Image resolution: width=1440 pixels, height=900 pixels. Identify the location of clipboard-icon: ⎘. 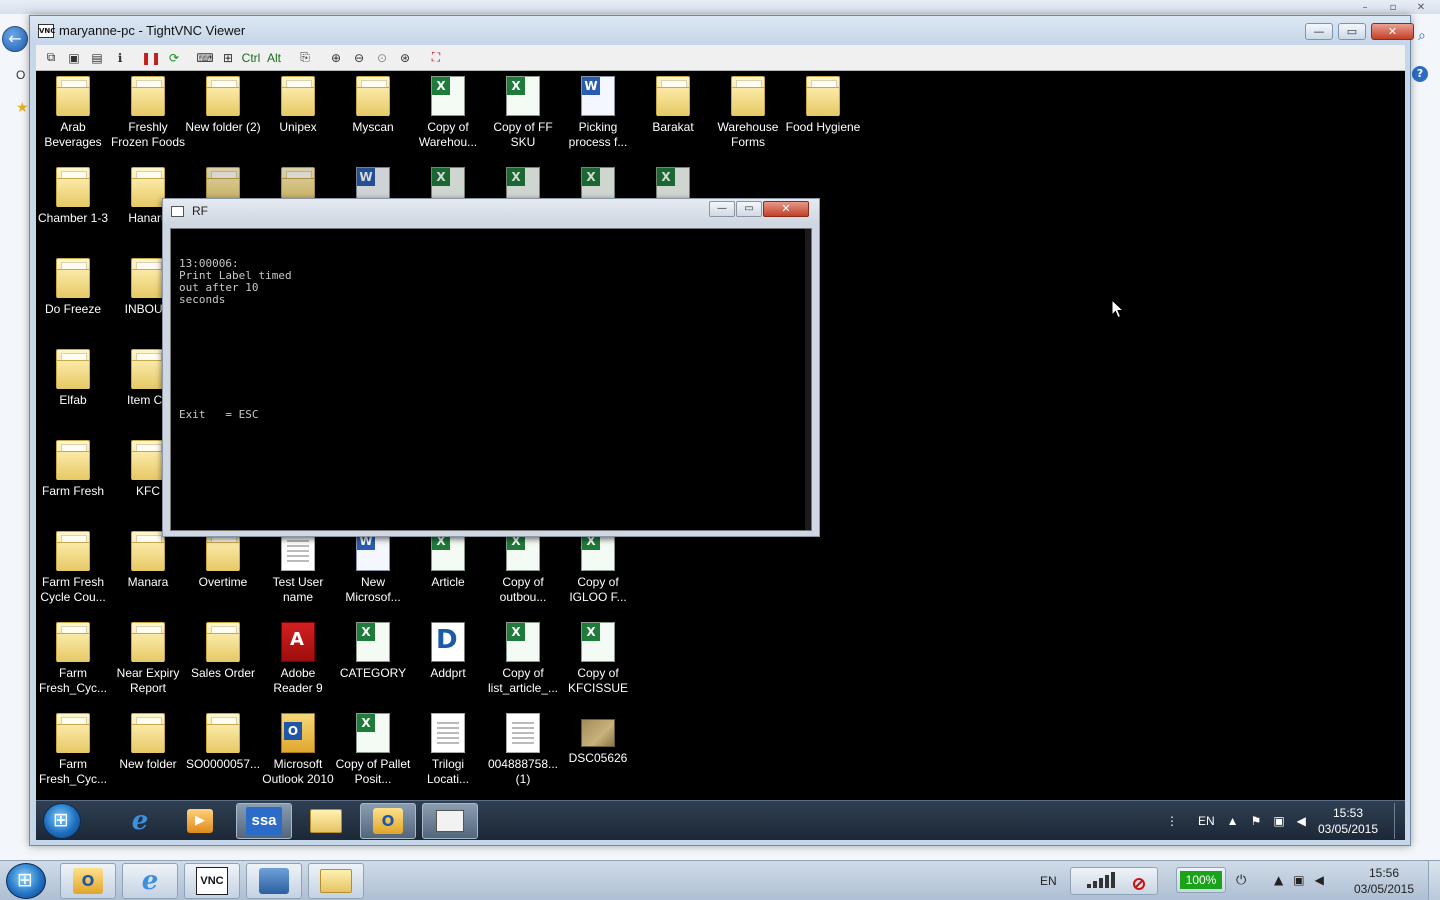
(305, 58).